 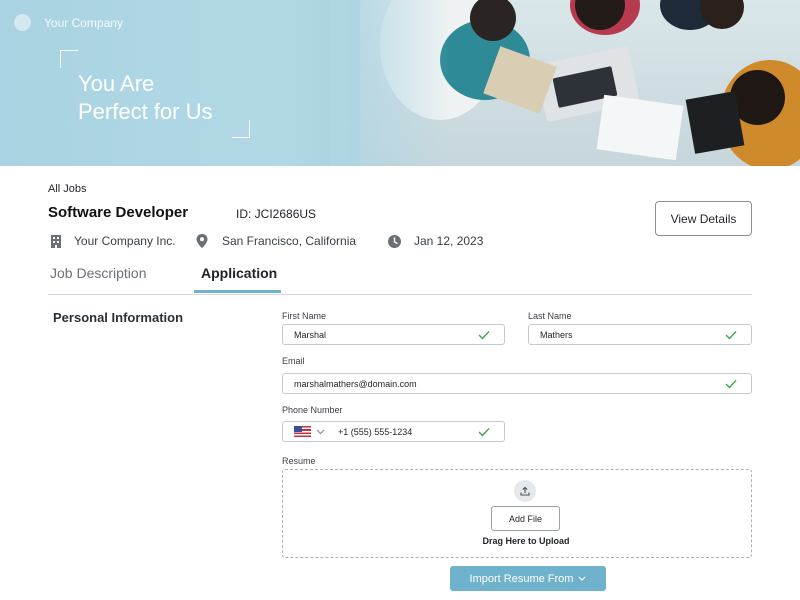 I want to click on phone-field: +1 (555) 555-1234, so click(x=393, y=431).